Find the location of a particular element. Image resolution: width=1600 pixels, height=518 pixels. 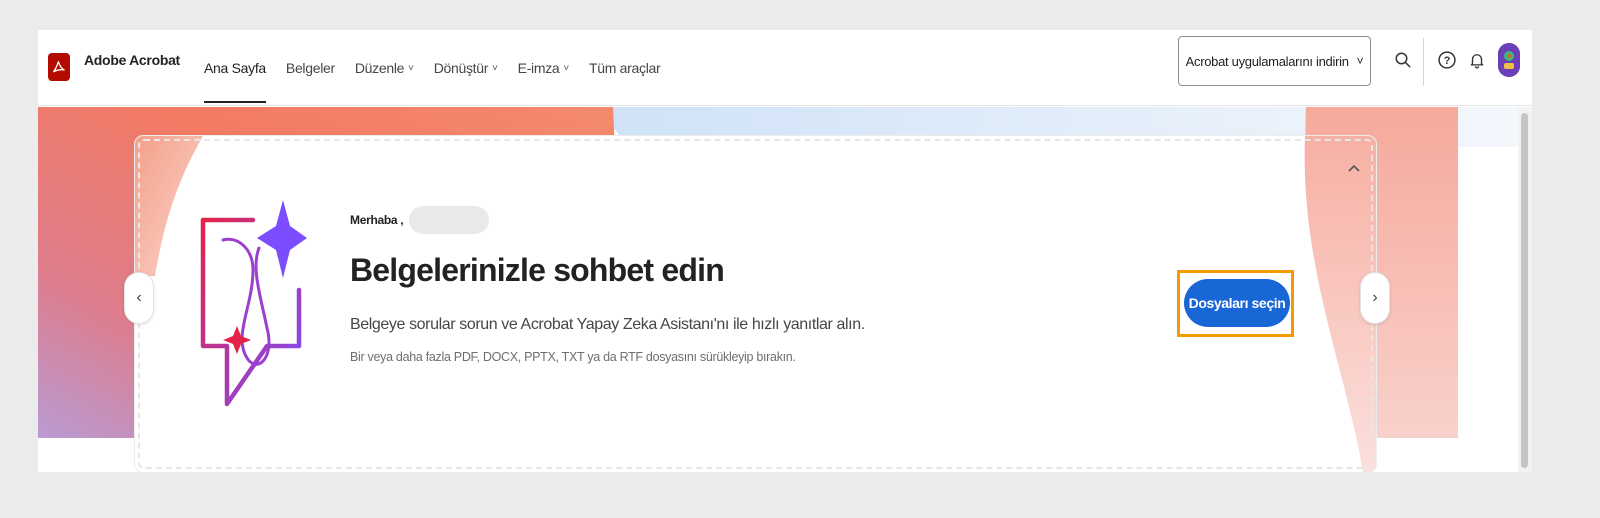

nav-all-tools: Tüm araçlar is located at coordinates (624, 68).